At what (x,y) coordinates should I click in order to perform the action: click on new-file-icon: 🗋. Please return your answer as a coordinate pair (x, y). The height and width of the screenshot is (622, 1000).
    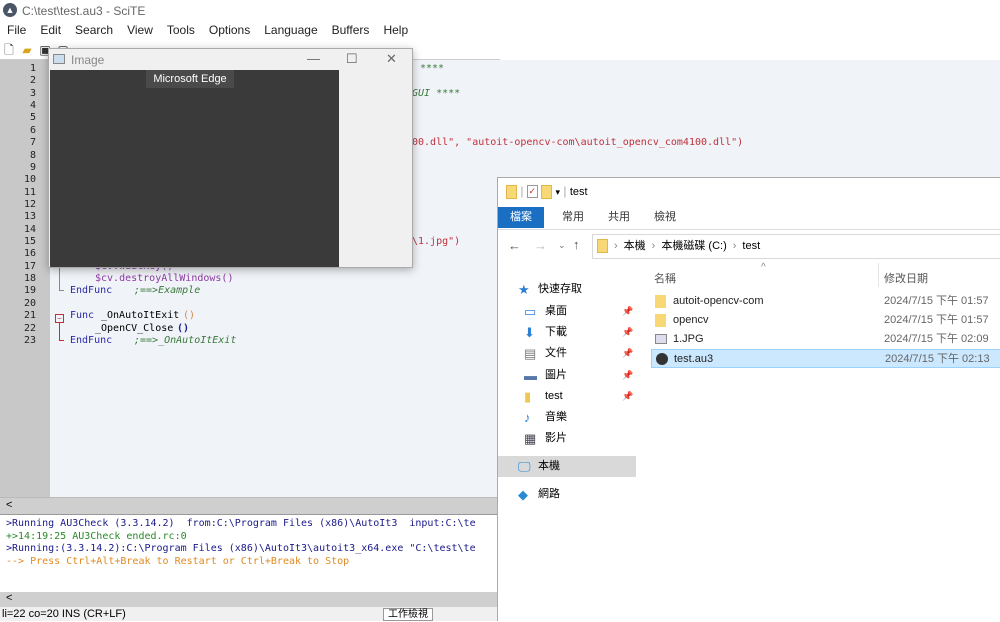
    Looking at the image, I should click on (9, 50).